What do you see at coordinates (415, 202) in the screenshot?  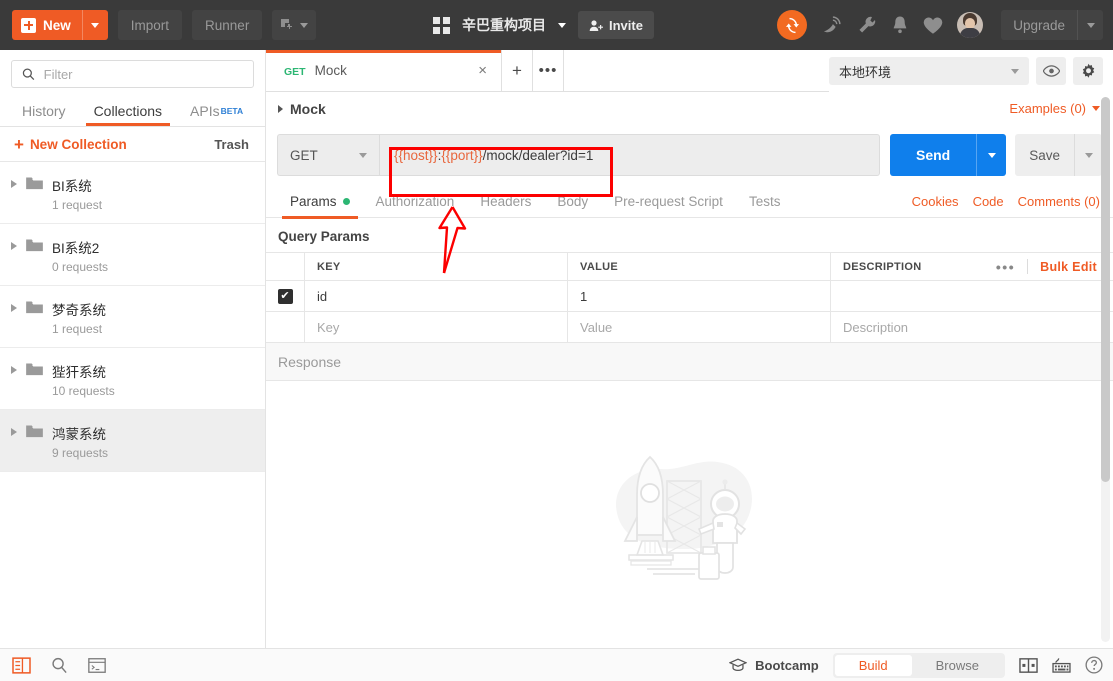 I see `tab-authorization: Authorization` at bounding box center [415, 202].